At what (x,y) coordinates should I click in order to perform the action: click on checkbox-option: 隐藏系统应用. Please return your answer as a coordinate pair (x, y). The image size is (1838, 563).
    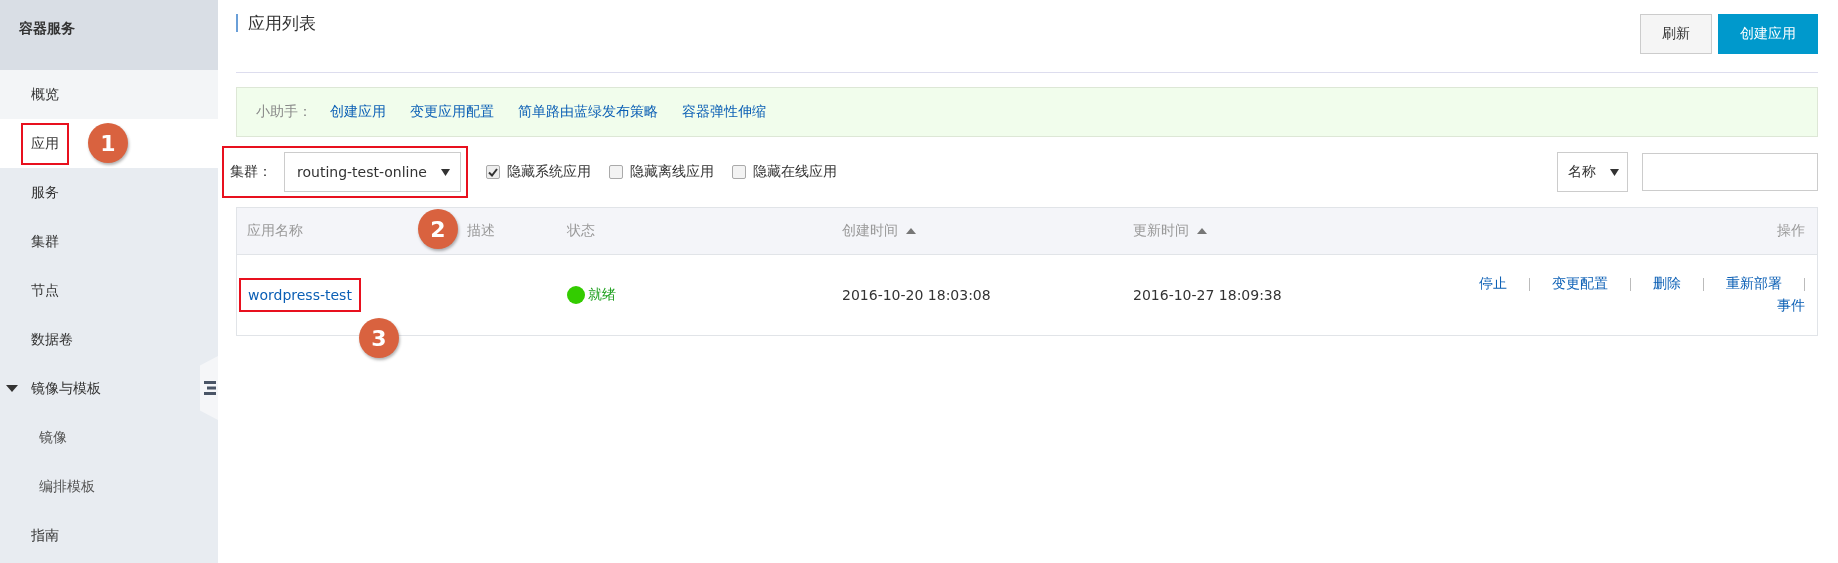
    Looking at the image, I should click on (538, 172).